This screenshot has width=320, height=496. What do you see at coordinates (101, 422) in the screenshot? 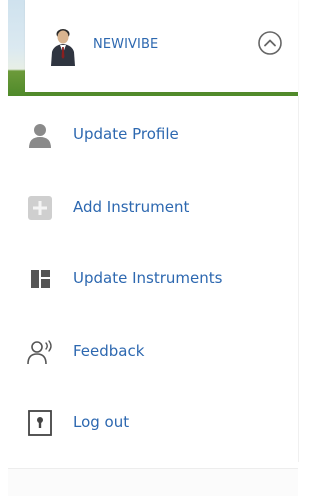
I see `menu-item-label: Log out` at bounding box center [101, 422].